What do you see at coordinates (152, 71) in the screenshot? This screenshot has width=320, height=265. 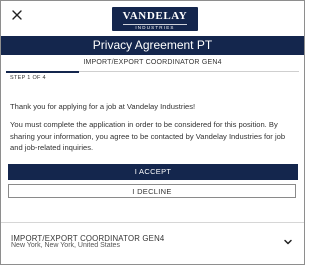 I see `progress-bar` at bounding box center [152, 71].